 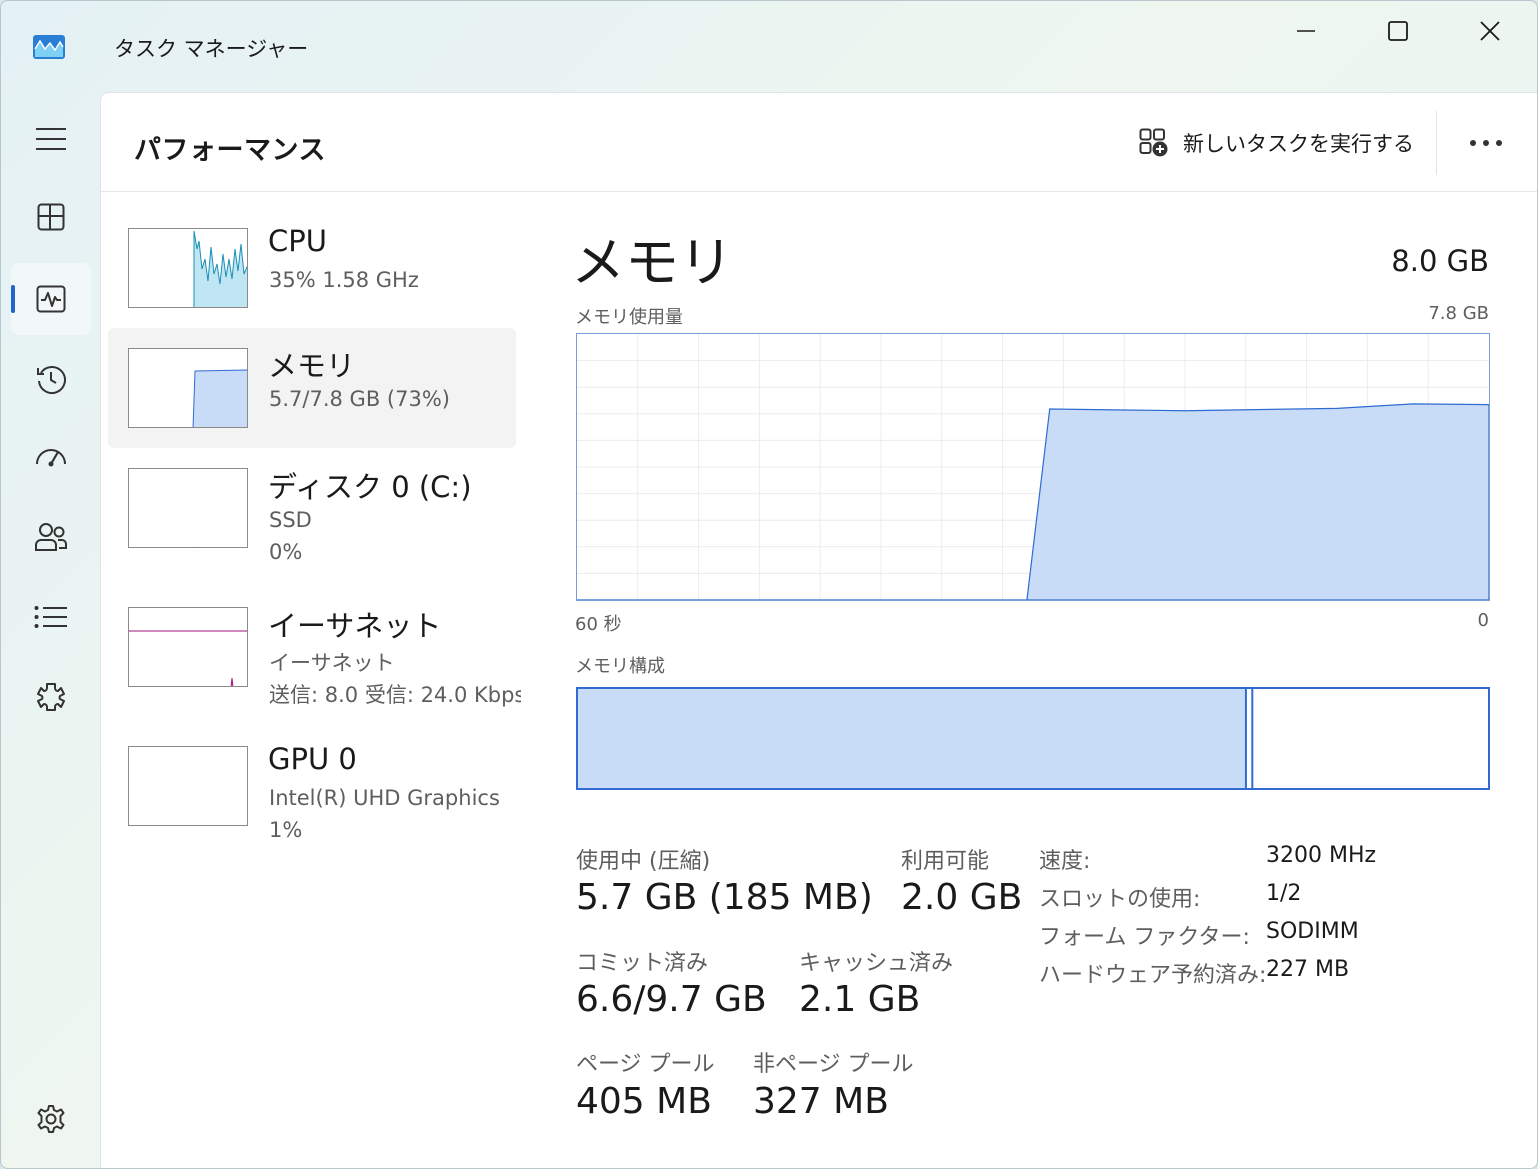 What do you see at coordinates (290, 520) in the screenshot?
I see `device-type: SSD` at bounding box center [290, 520].